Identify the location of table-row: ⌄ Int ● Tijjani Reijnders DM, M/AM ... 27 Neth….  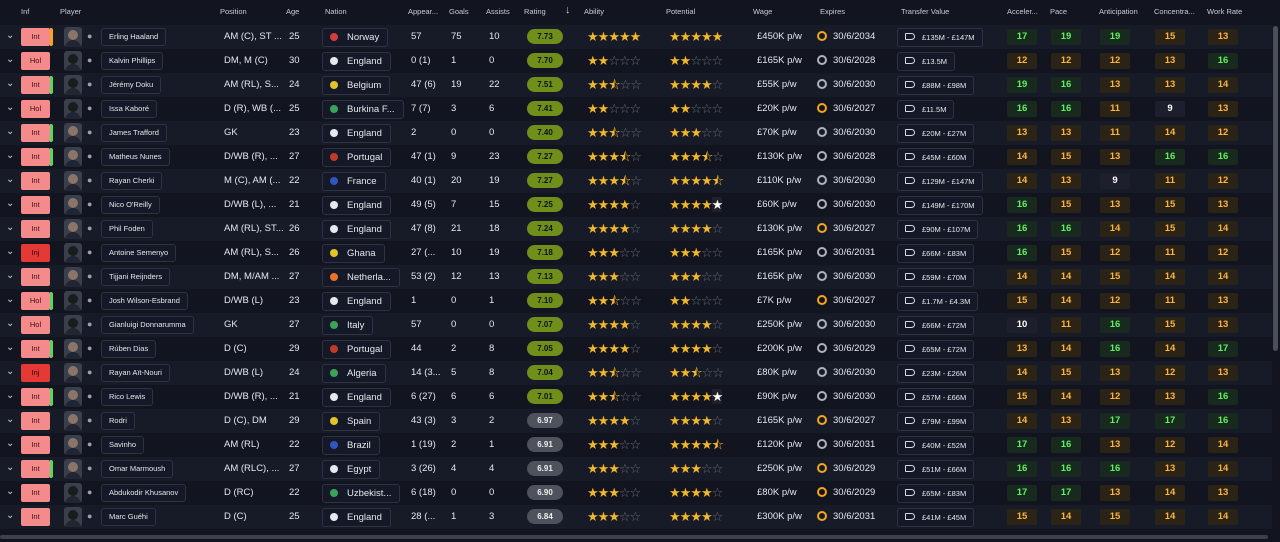
(636, 277).